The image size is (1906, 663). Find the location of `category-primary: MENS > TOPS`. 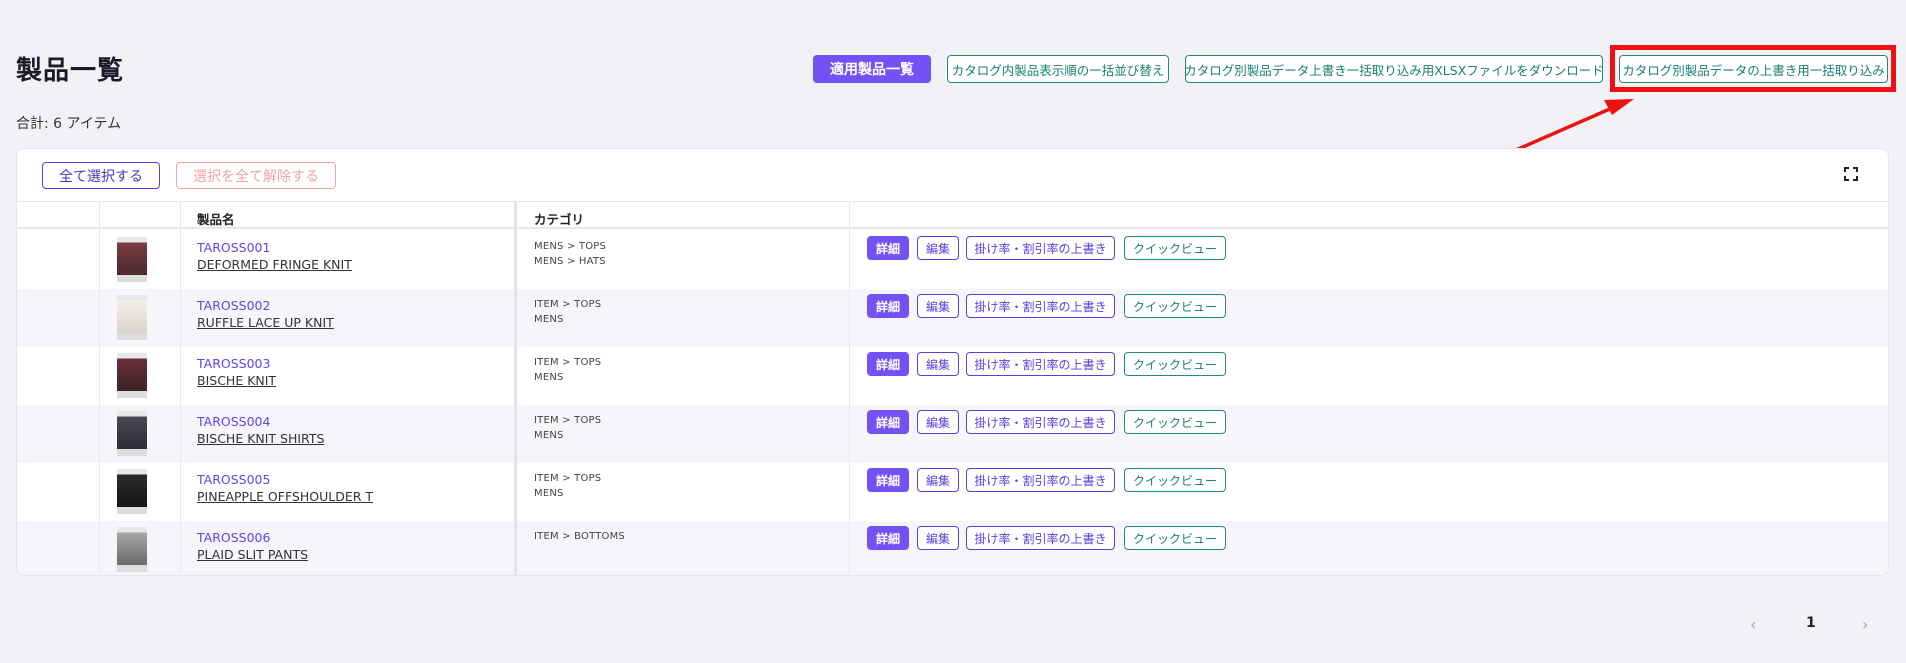

category-primary: MENS > TOPS is located at coordinates (570, 246).